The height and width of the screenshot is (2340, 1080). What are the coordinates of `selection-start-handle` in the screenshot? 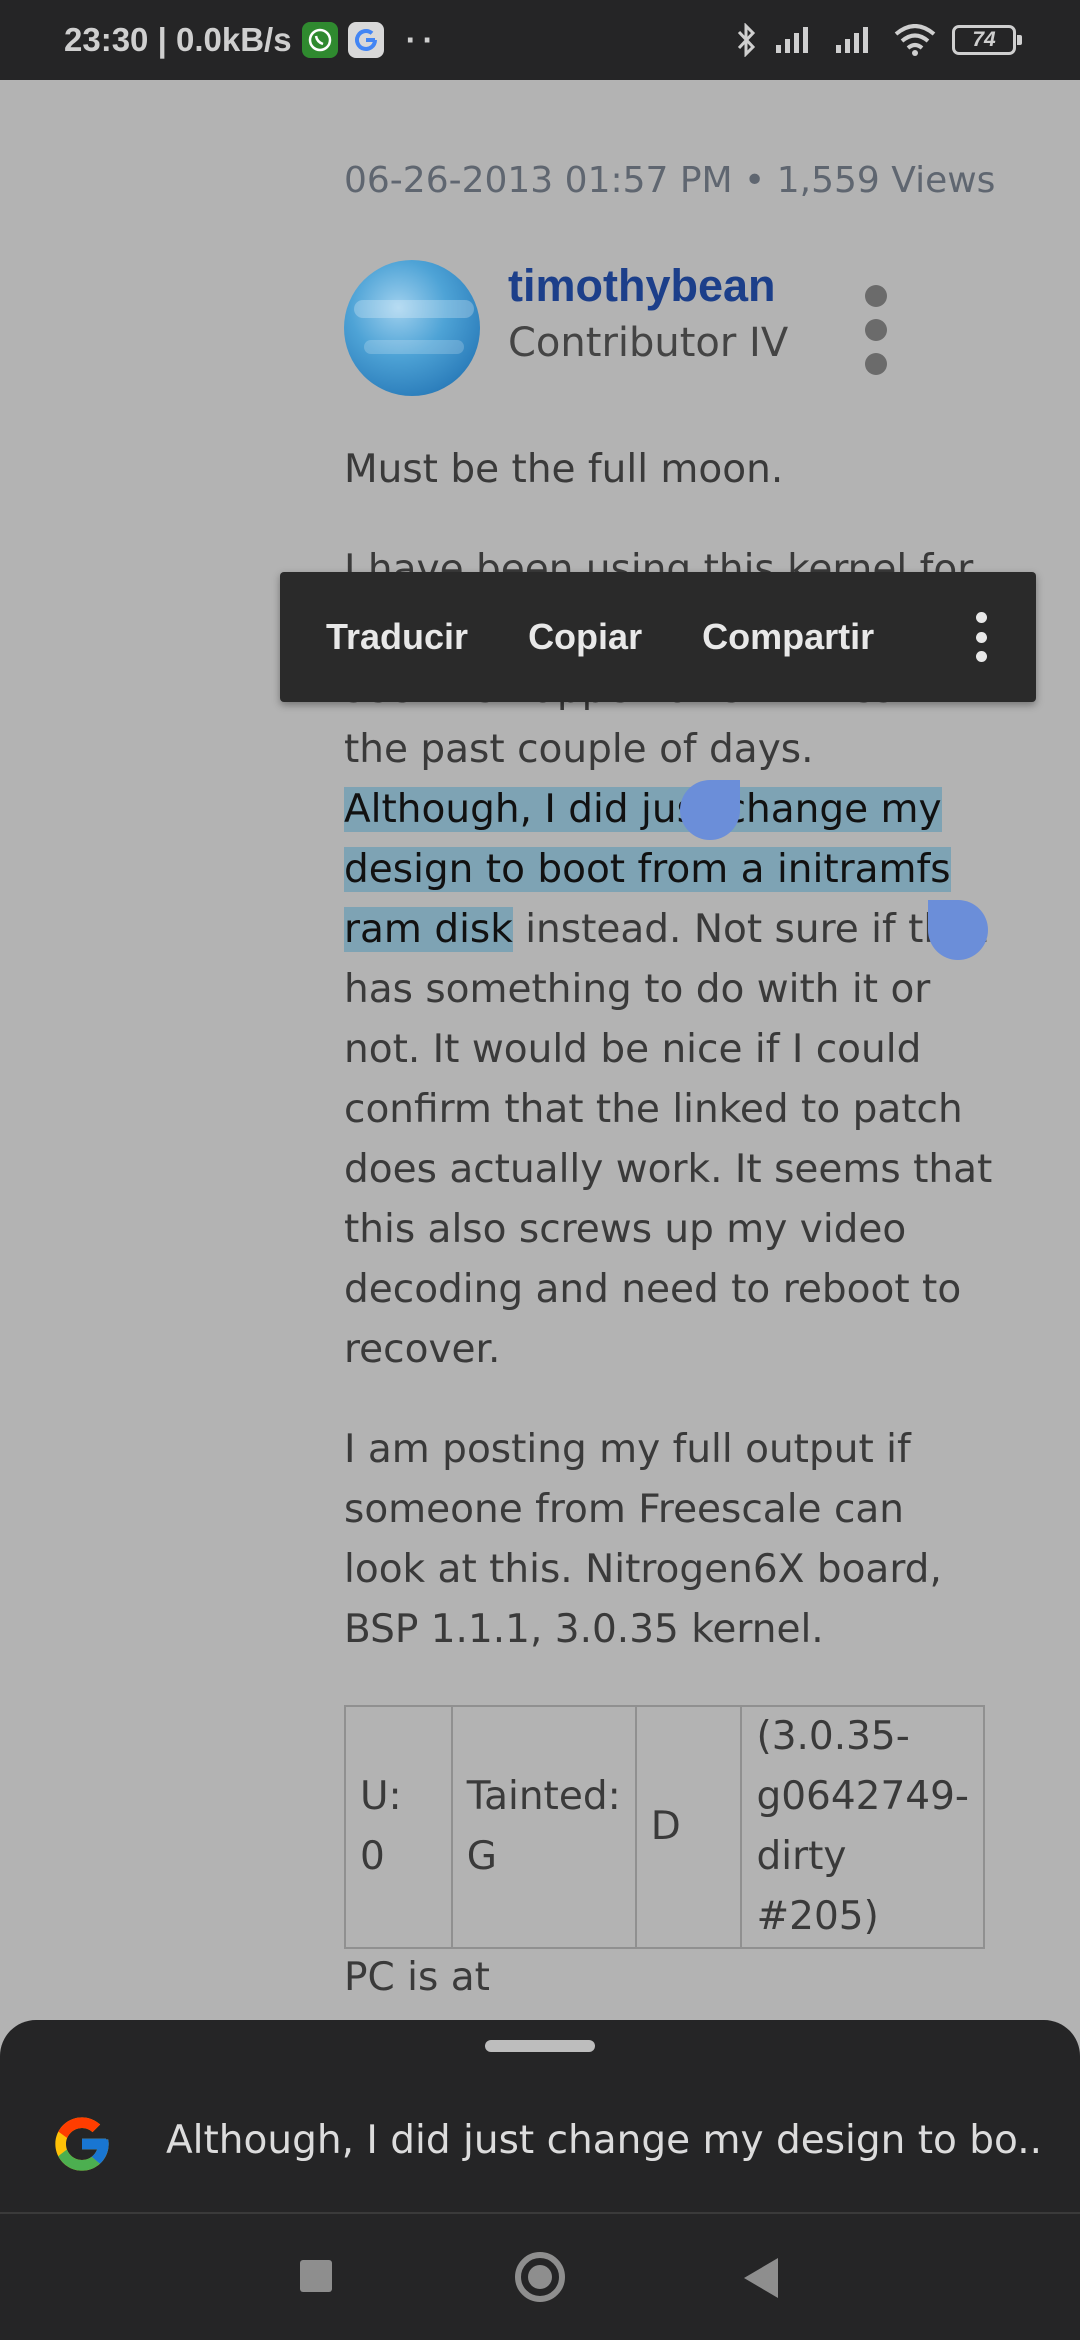 It's located at (710, 810).